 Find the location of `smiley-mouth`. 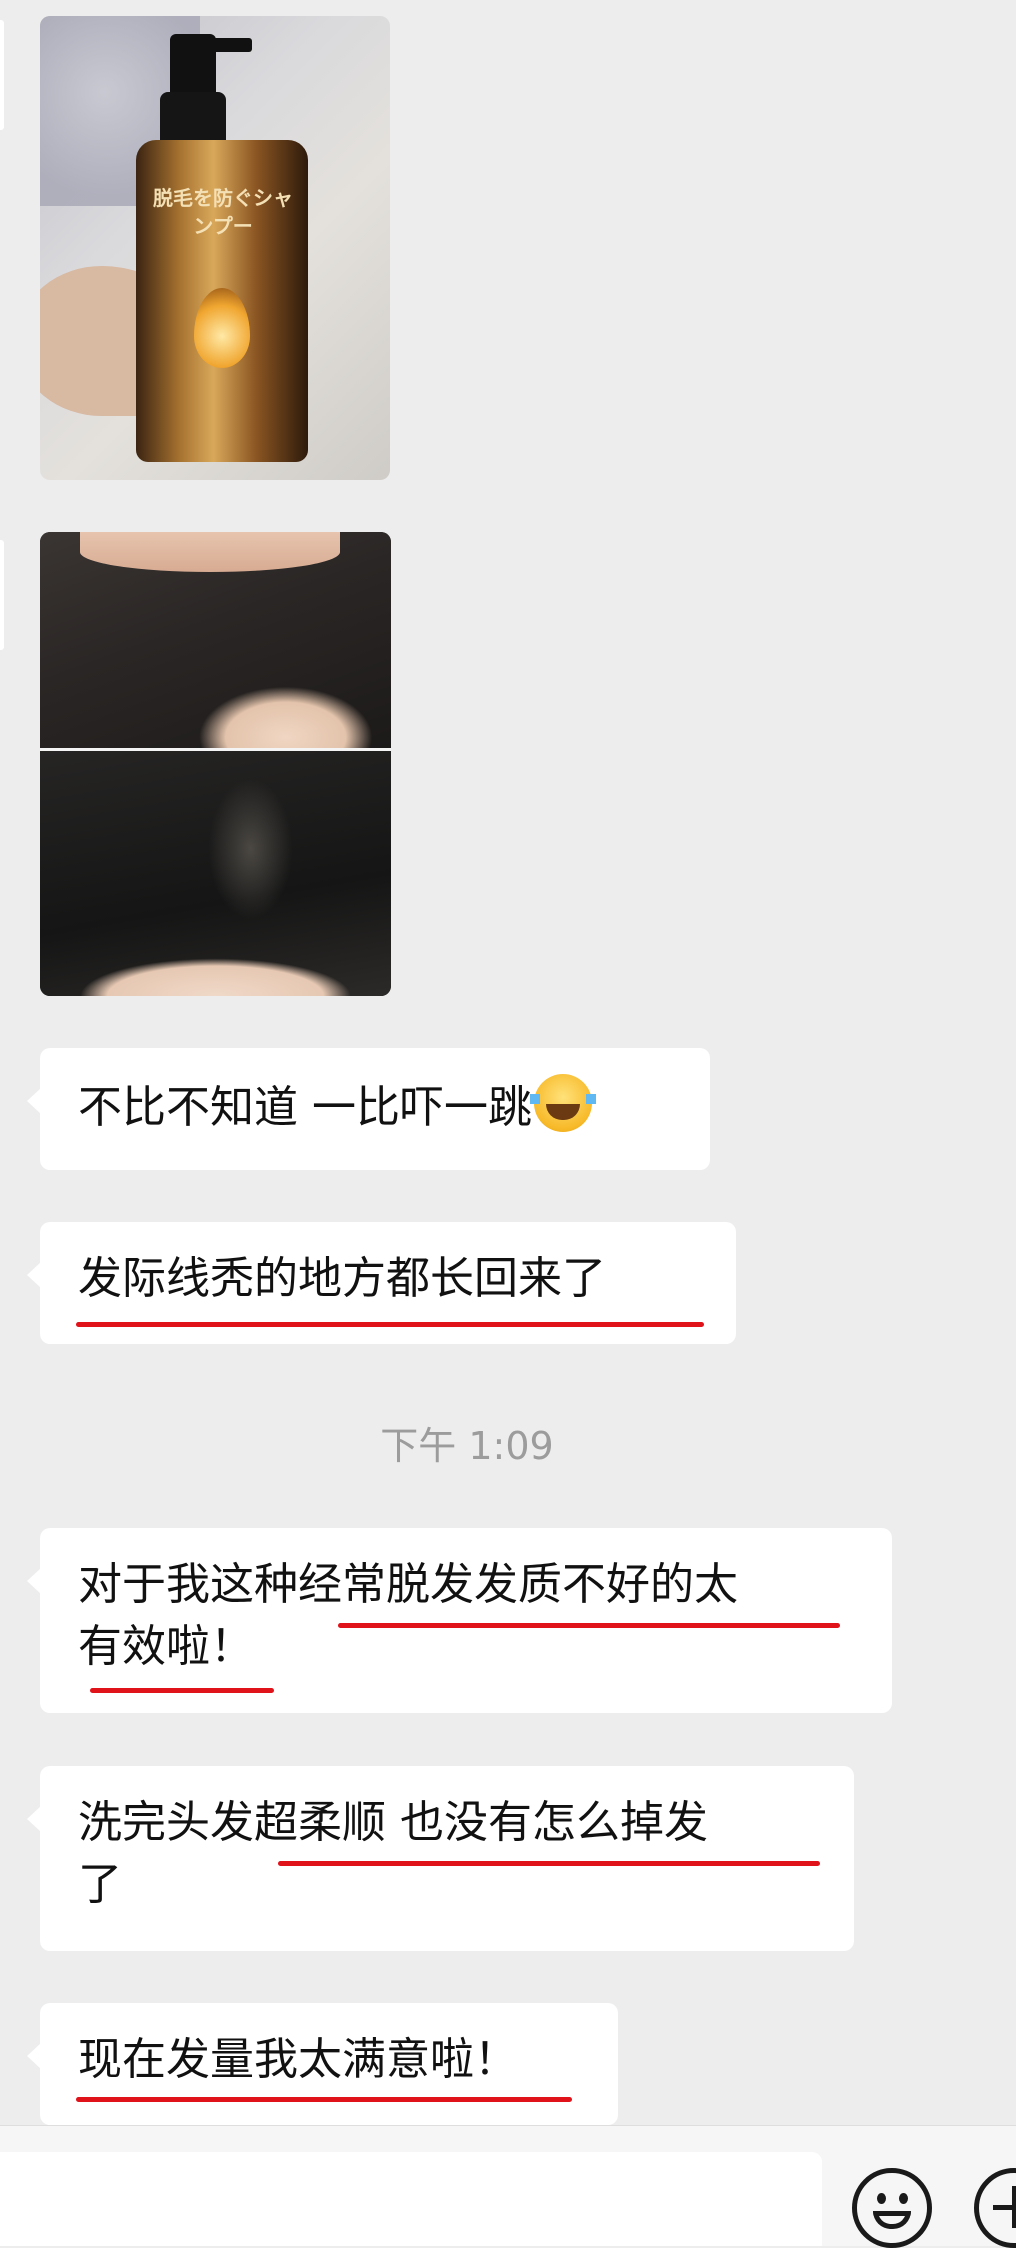

smiley-mouth is located at coordinates (892, 2220).